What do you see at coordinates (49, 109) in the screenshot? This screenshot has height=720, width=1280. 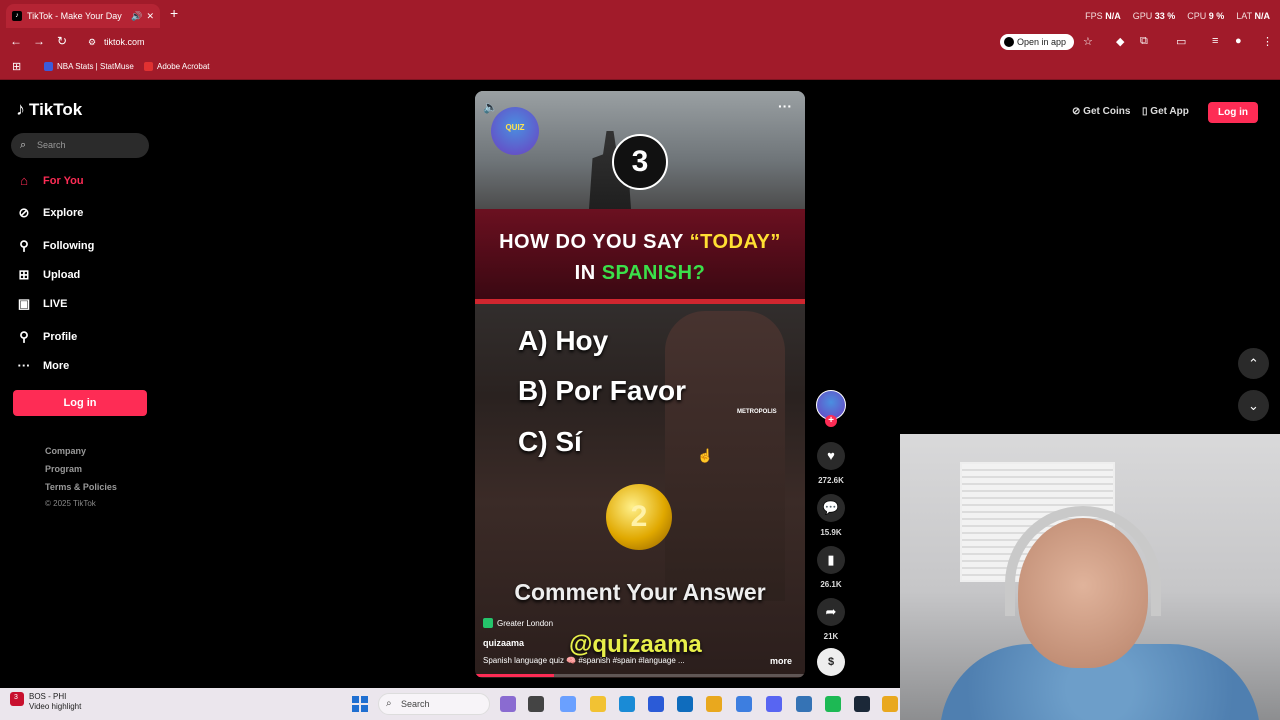 I see `tiktok-logo: ♪ TikTok` at bounding box center [49, 109].